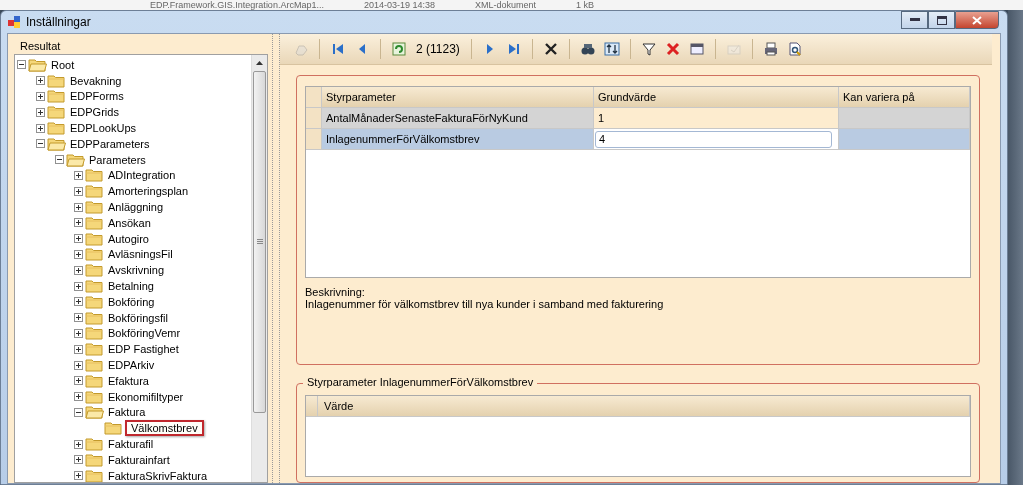  What do you see at coordinates (110, 143) in the screenshot?
I see `tree-item: EDPParameters` at bounding box center [110, 143].